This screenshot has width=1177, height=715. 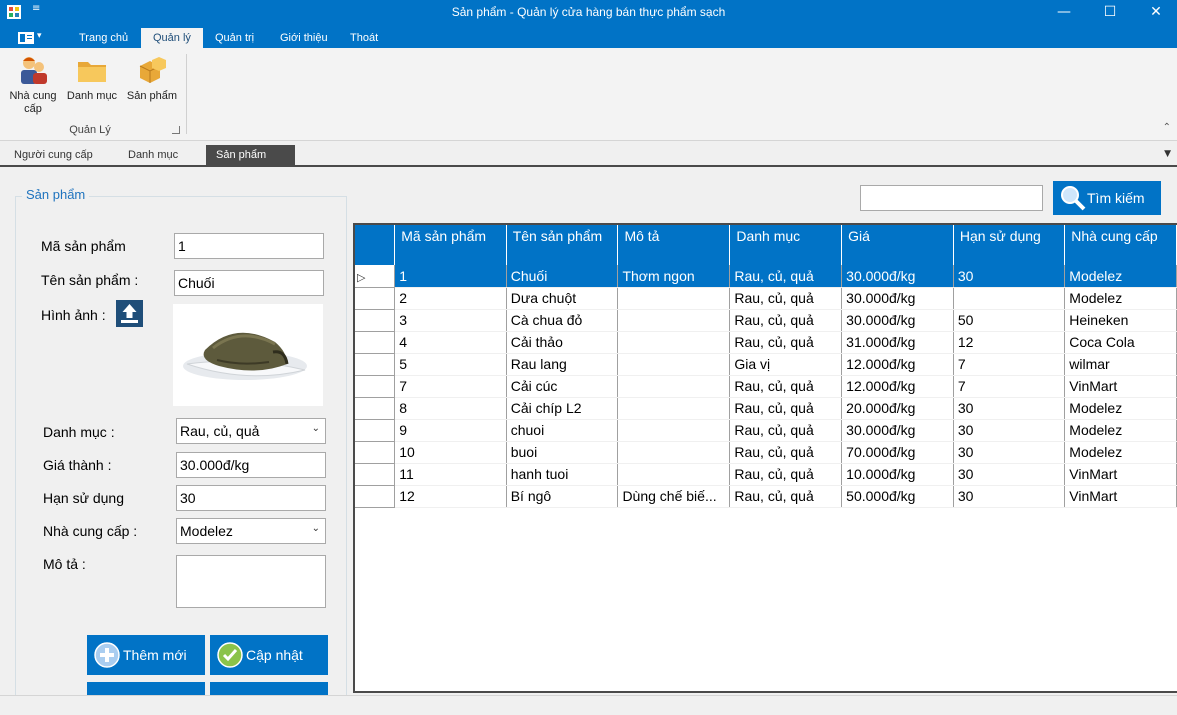 I want to click on table-cell-gia: 20.000đ/kg, so click(x=897, y=408).